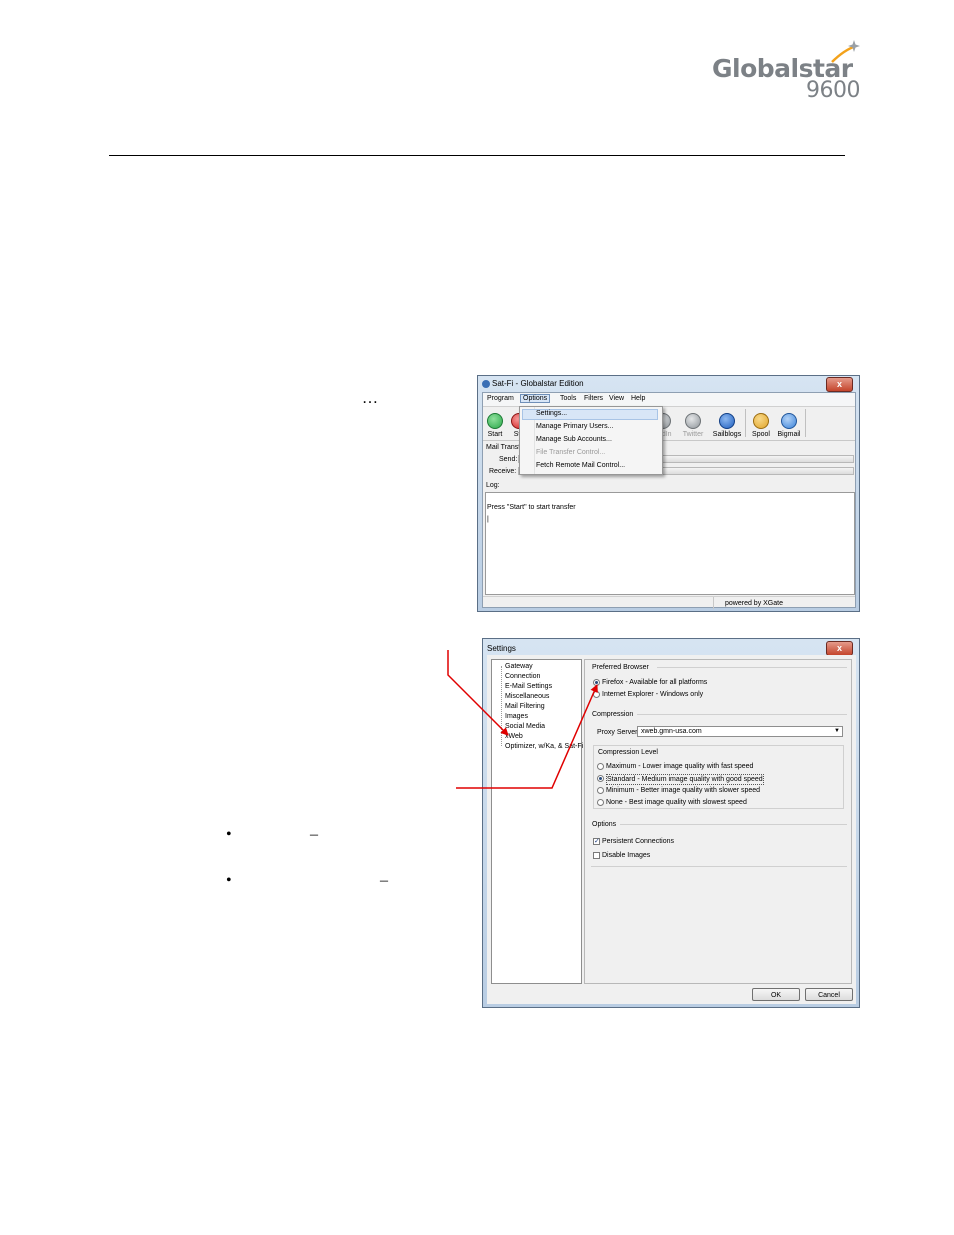 The width and height of the screenshot is (954, 1235). Describe the element at coordinates (527, 736) in the screenshot. I see `arrow-to-firefox` at that location.